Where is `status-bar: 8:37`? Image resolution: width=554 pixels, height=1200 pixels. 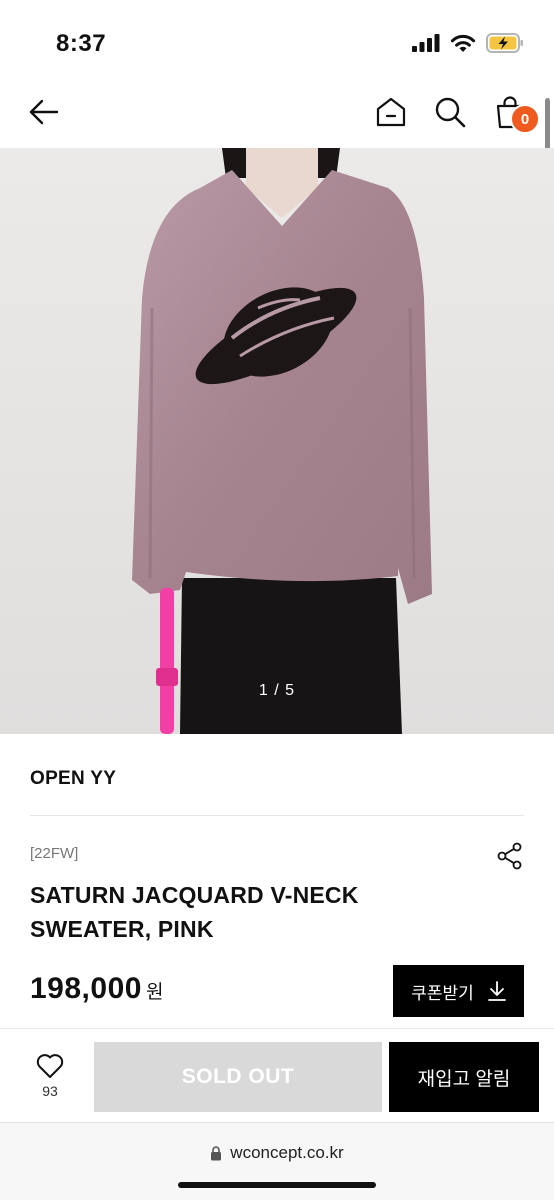
status-bar: 8:37 is located at coordinates (277, 40).